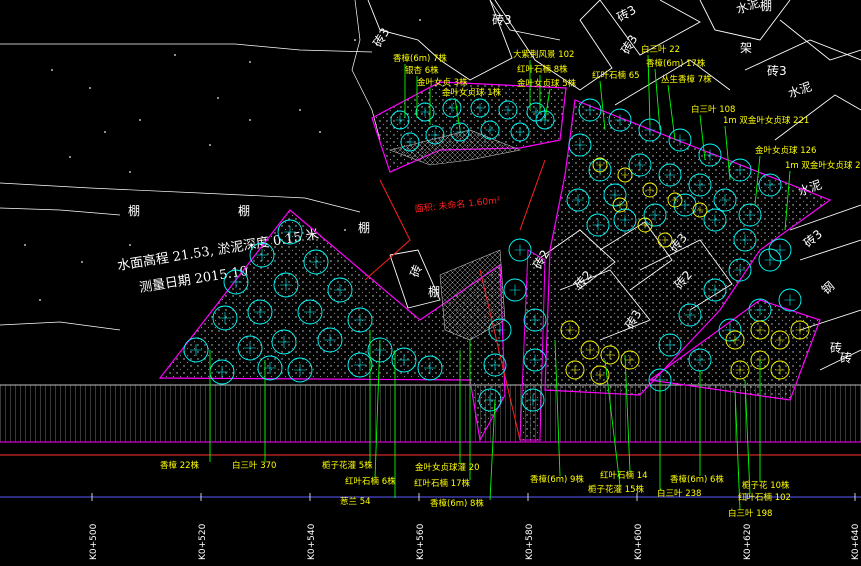 The height and width of the screenshot is (566, 861). I want to click on chainage-label: K0+560, so click(421, 541).